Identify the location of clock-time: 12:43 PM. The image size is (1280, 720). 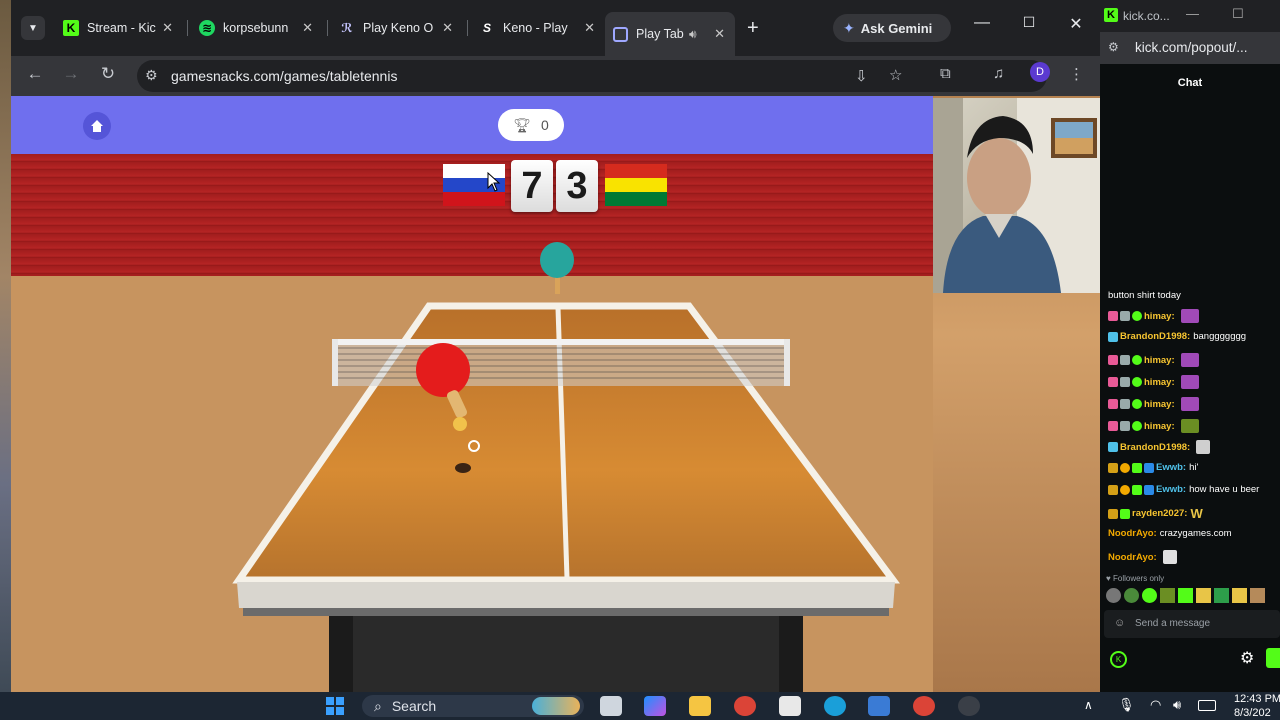
(1257, 699).